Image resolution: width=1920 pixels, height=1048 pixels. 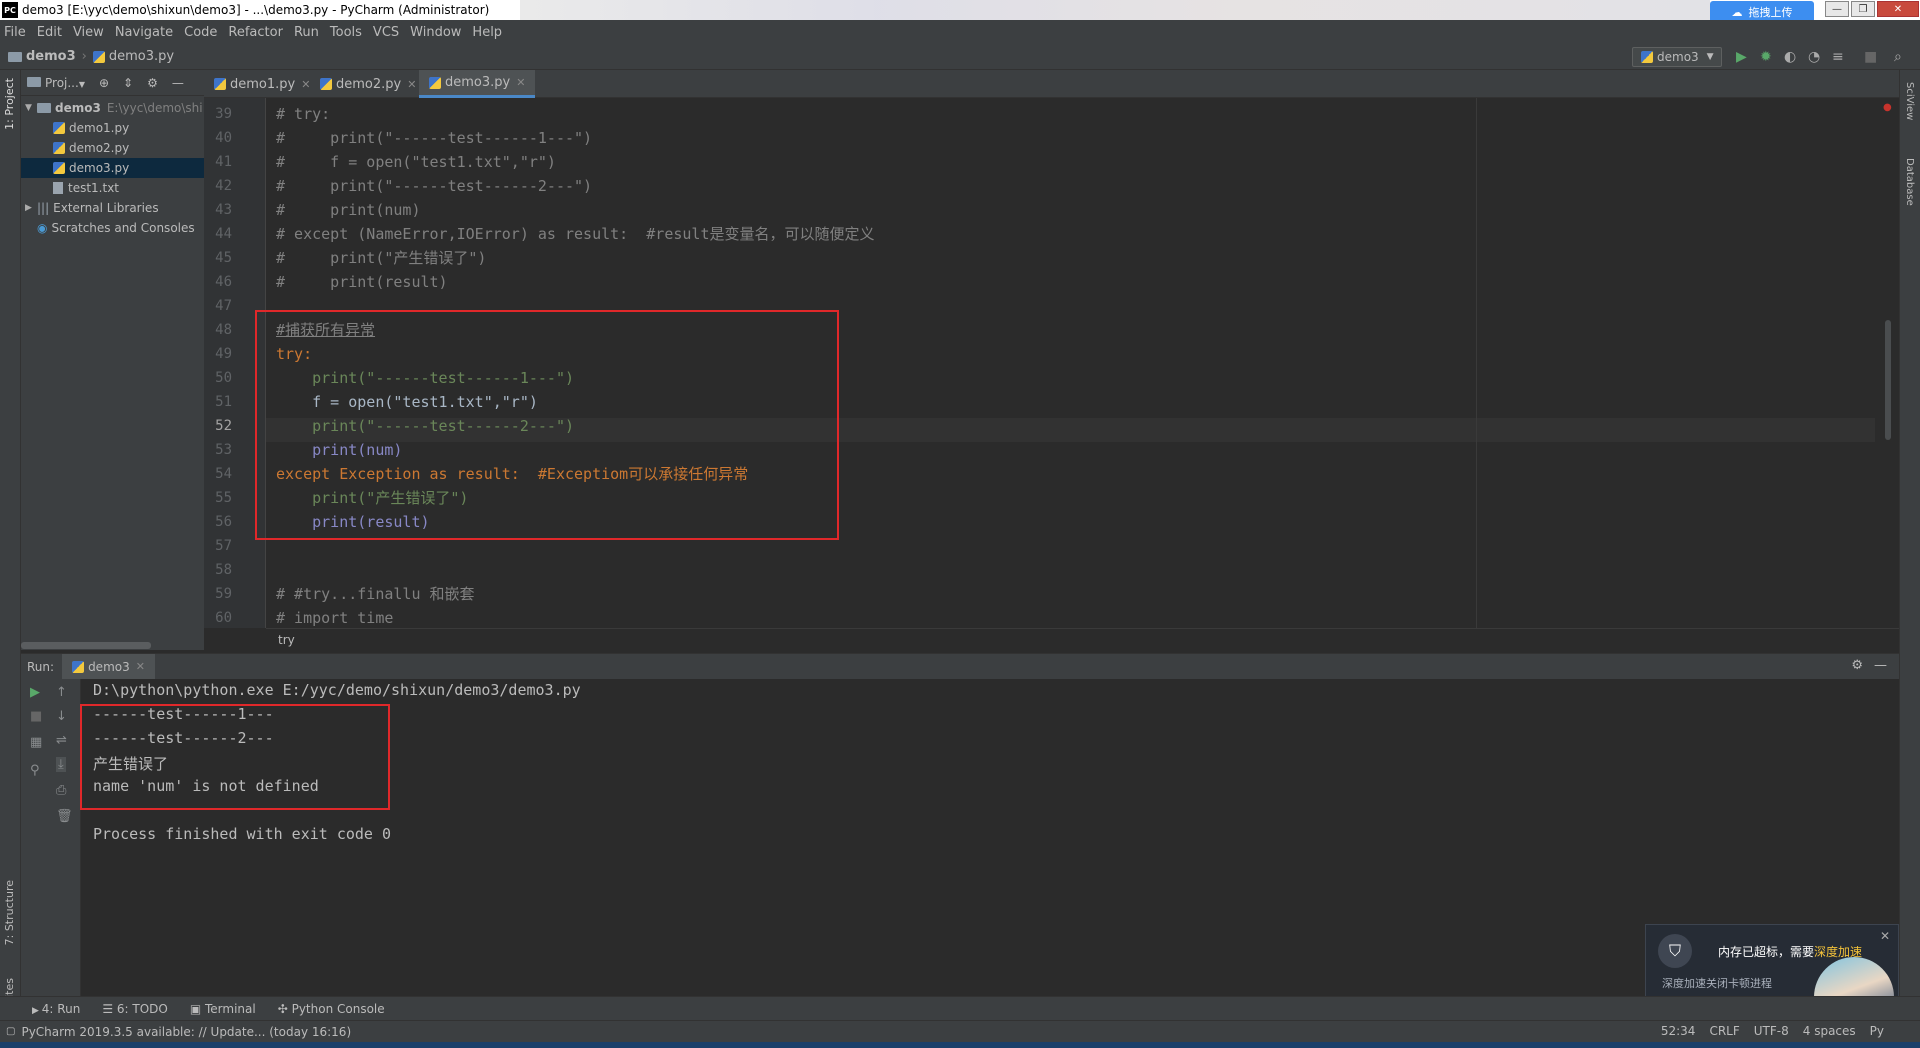 What do you see at coordinates (1838, 57) in the screenshot?
I see `build-icon: ≡` at bounding box center [1838, 57].